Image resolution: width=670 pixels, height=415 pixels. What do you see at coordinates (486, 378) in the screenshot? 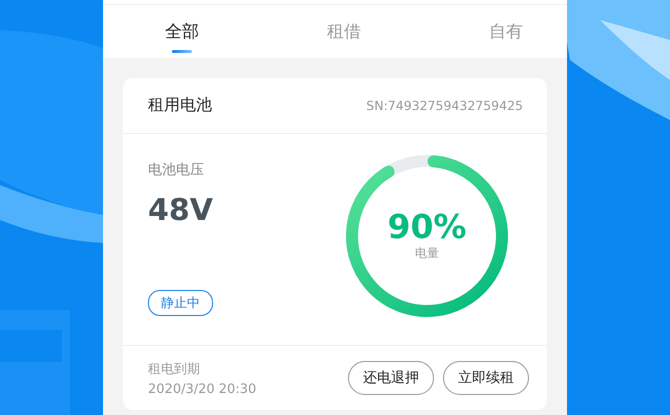
I see `action-button: 立即续租` at bounding box center [486, 378].